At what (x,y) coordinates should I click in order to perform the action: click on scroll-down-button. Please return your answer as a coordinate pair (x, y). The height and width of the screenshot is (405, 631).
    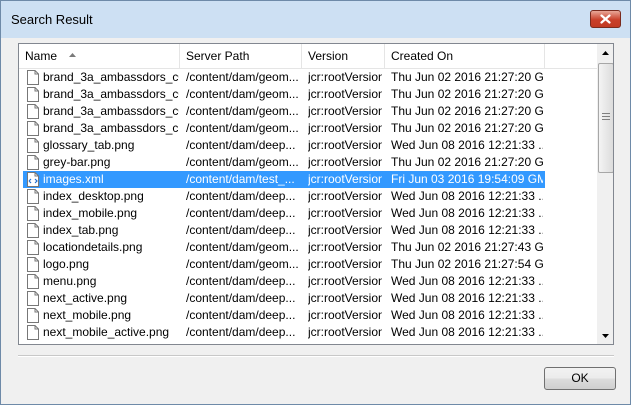
    Looking at the image, I should click on (605, 335).